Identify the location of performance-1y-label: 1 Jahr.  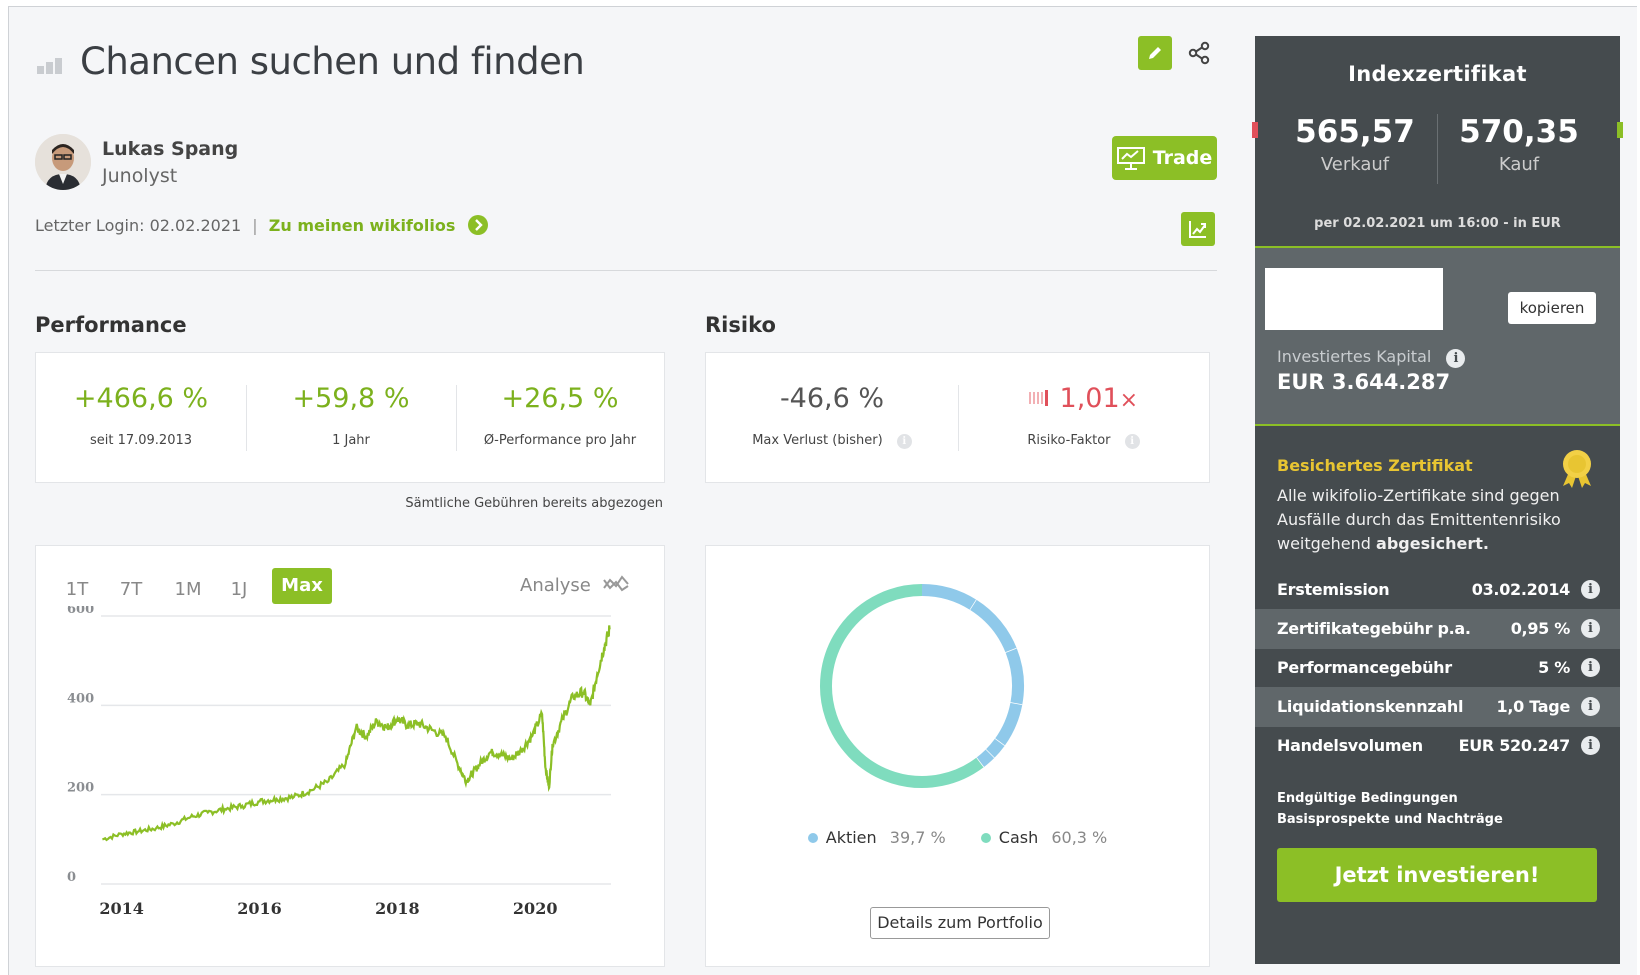
(351, 440).